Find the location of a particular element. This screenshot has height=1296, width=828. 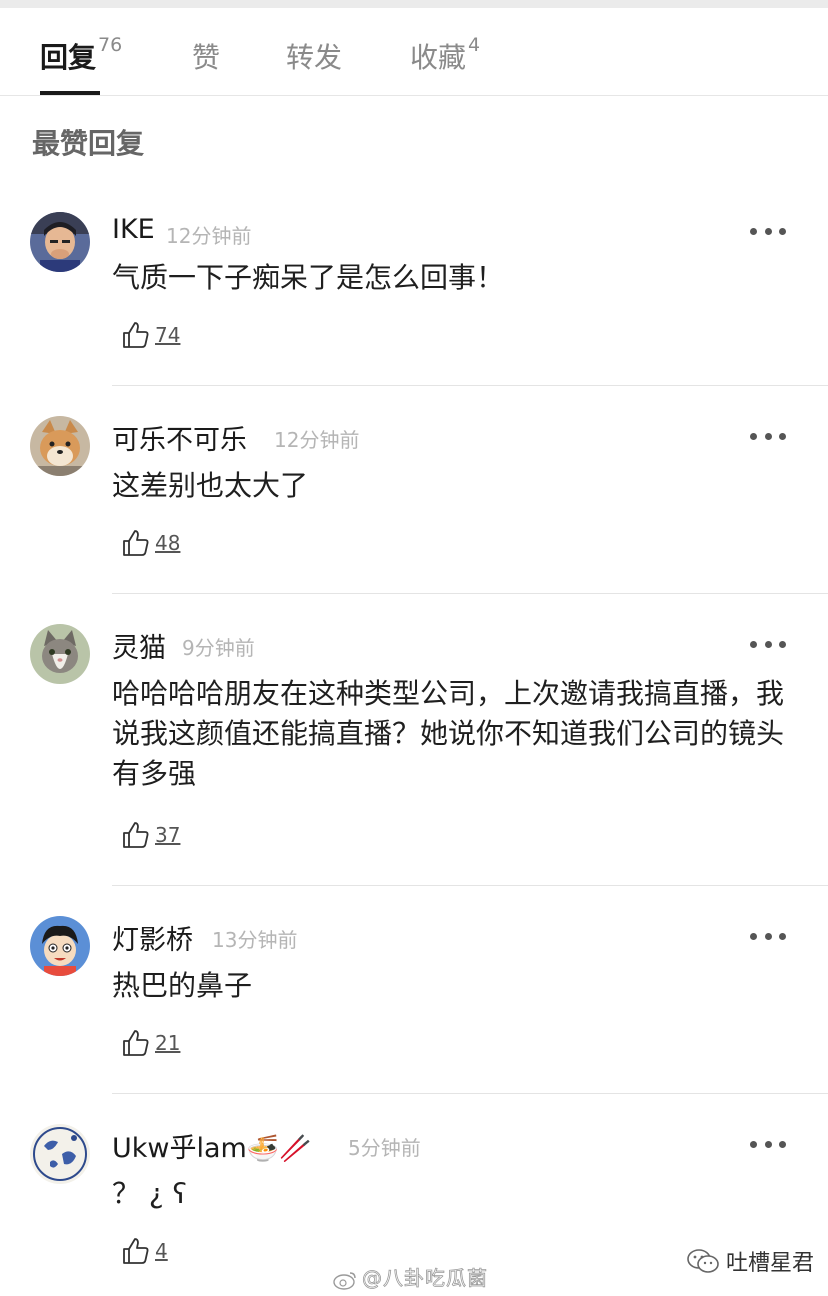

cartoon-boy-avatar is located at coordinates (60, 946).